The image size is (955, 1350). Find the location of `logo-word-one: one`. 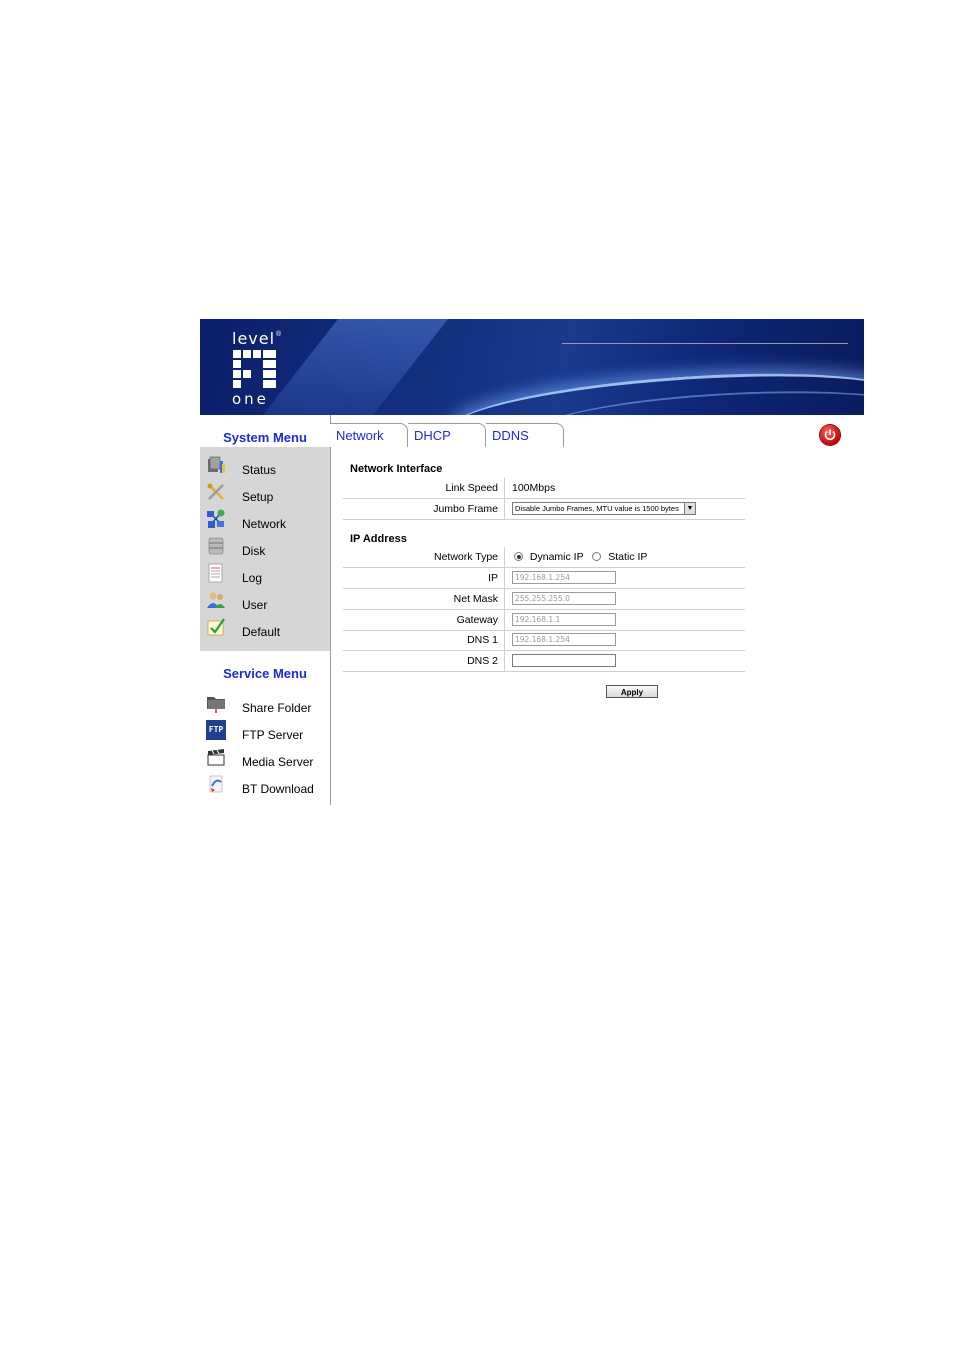

logo-word-one: one is located at coordinates (250, 399).